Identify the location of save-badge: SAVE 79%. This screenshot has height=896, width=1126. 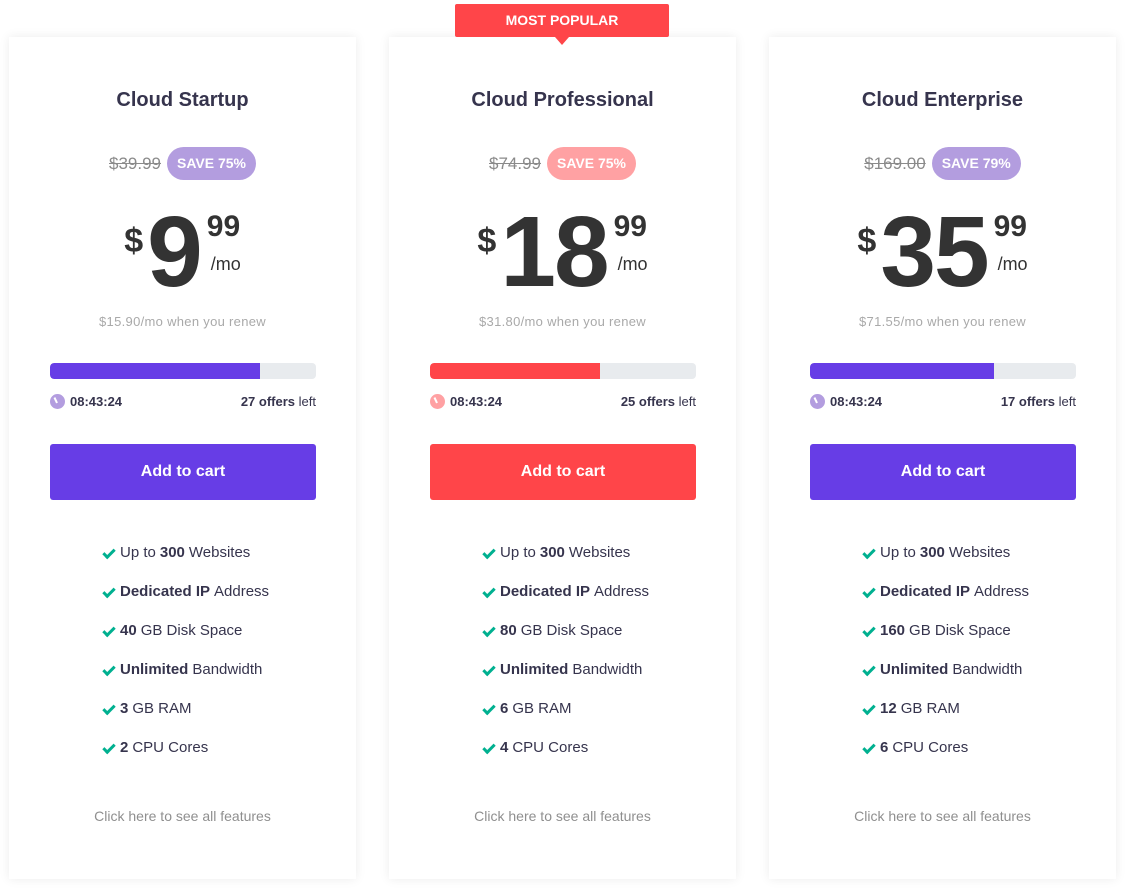
(976, 163).